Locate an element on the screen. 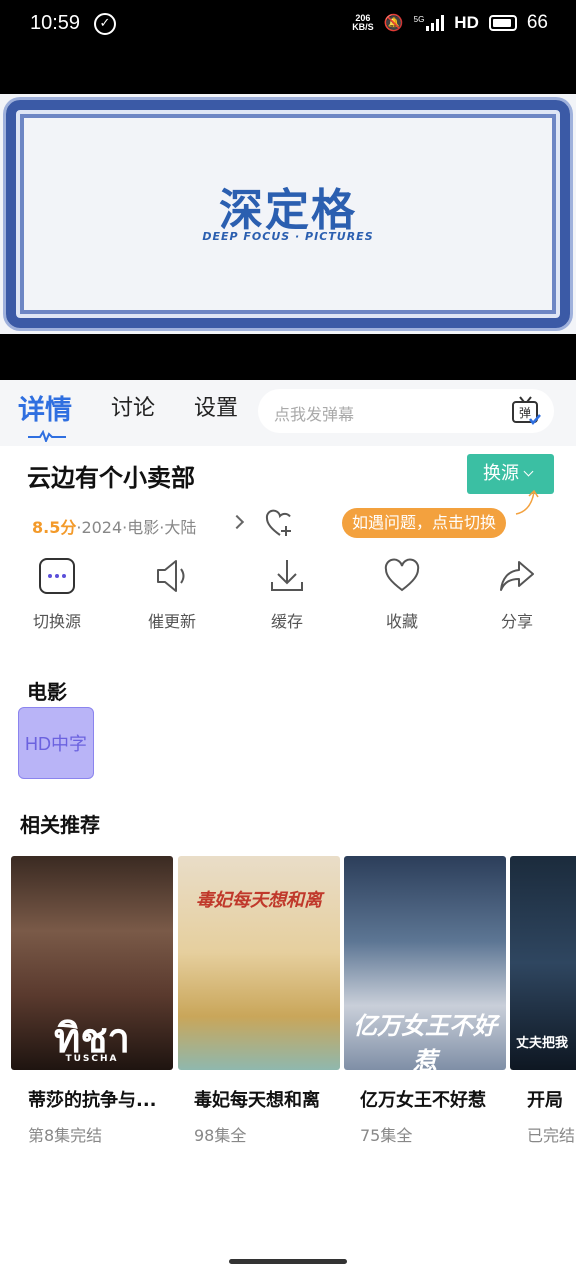 This screenshot has width=576, height=1280. chevron-right-icon is located at coordinates (237, 522).